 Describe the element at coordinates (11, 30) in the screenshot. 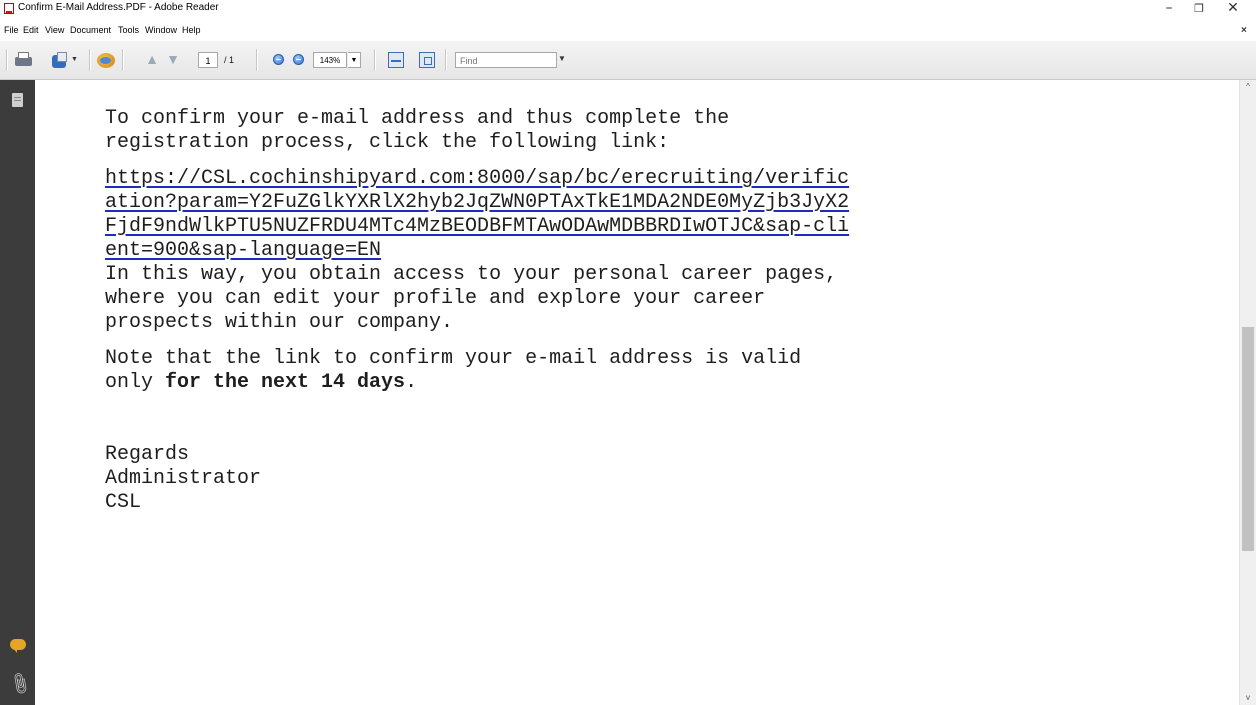

I see `menu-file: File` at that location.